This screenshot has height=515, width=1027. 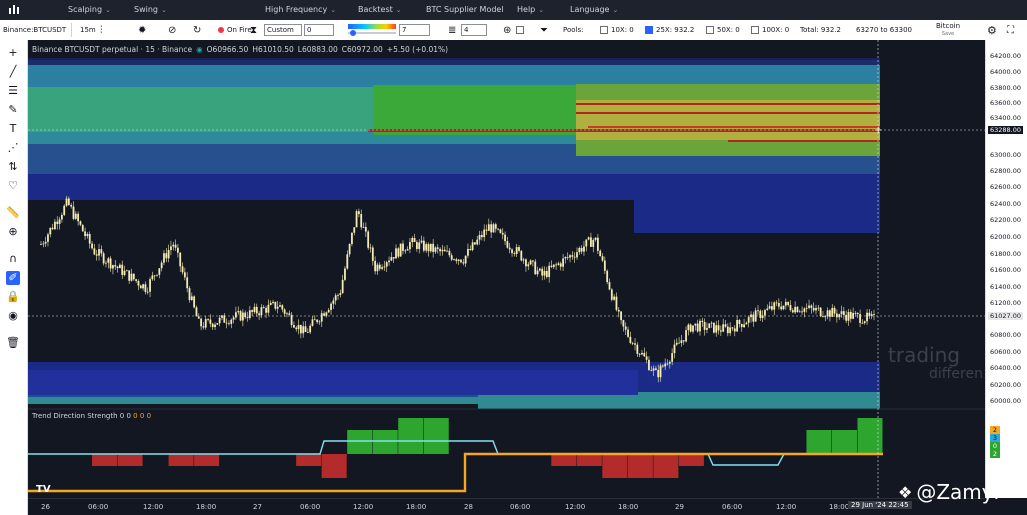 I want to click on pool-50x-checkbox: 50X: 0, so click(x=723, y=30).